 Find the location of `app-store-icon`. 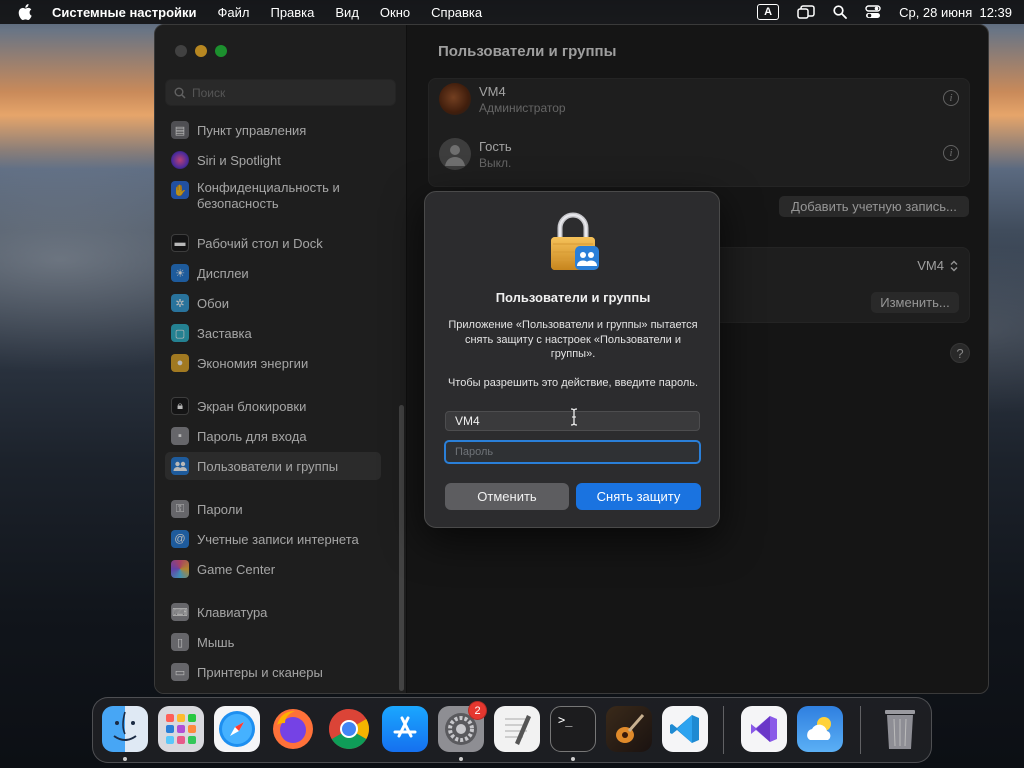

app-store-icon is located at coordinates (405, 729).